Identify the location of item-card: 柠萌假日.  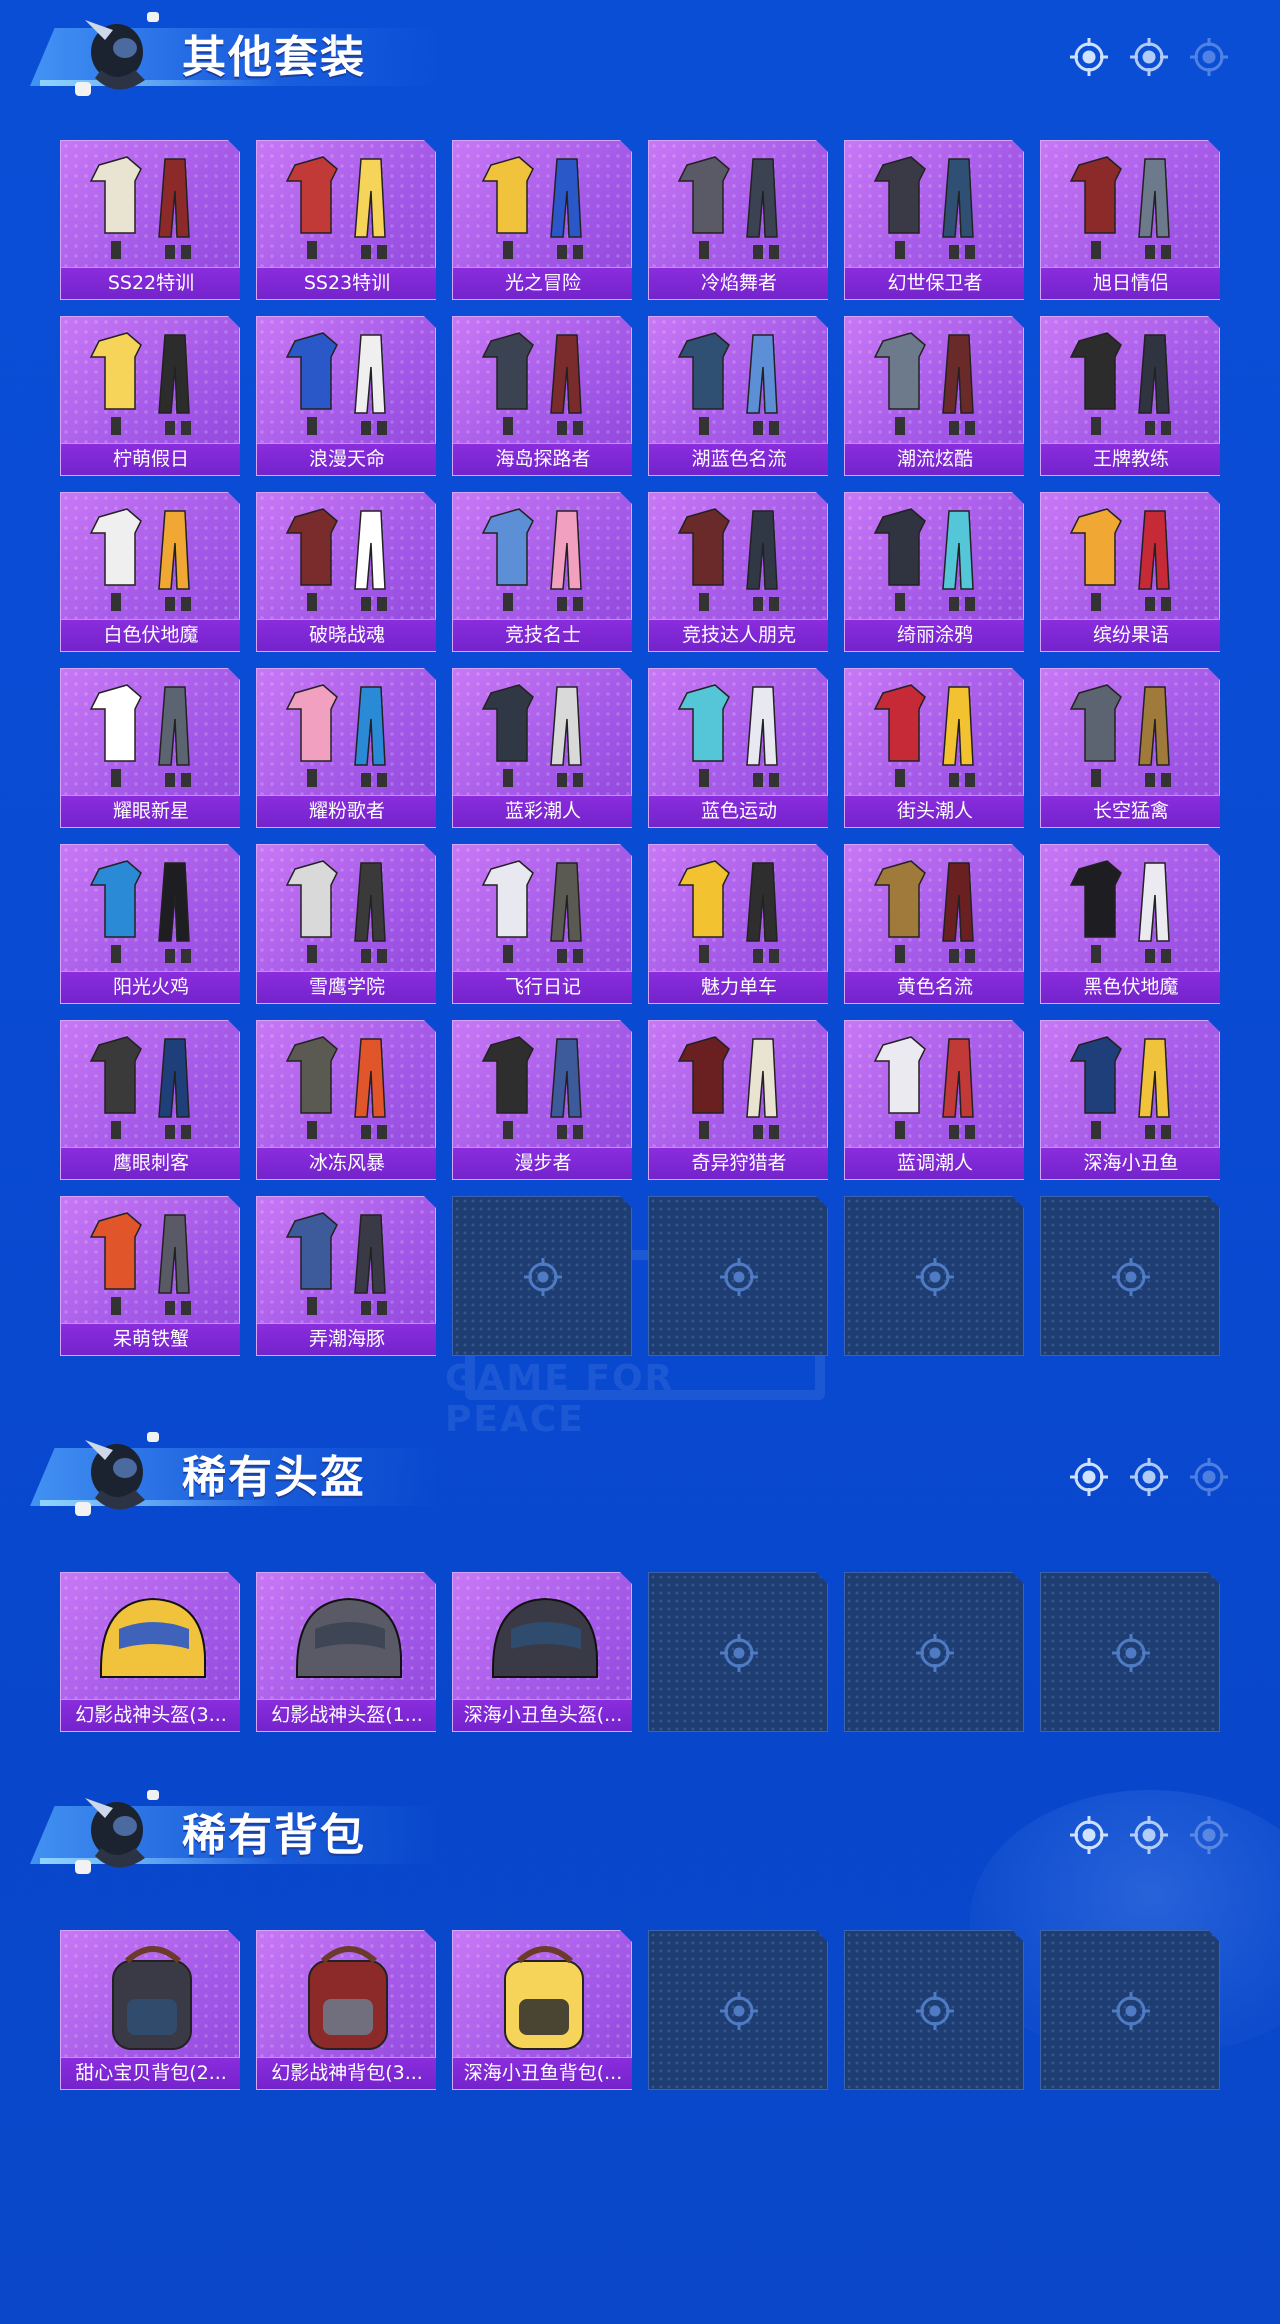
(150, 396).